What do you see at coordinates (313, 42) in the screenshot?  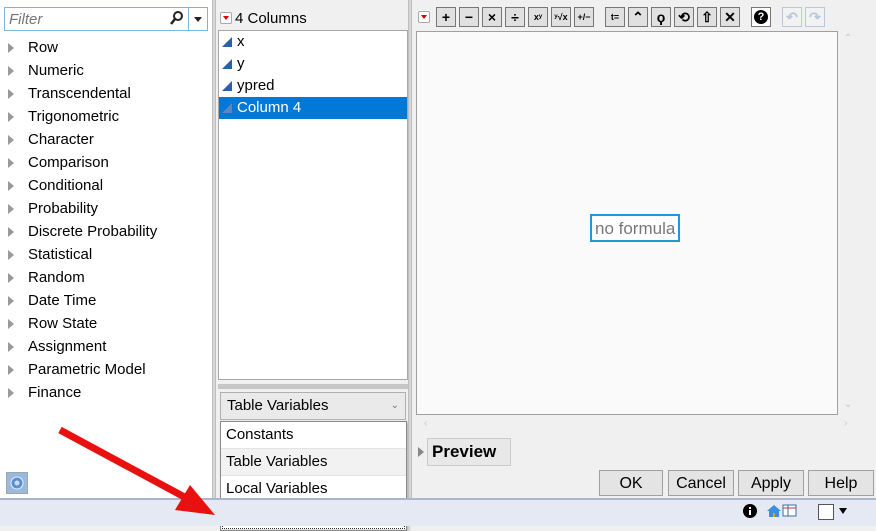 I see `column-list-item: x` at bounding box center [313, 42].